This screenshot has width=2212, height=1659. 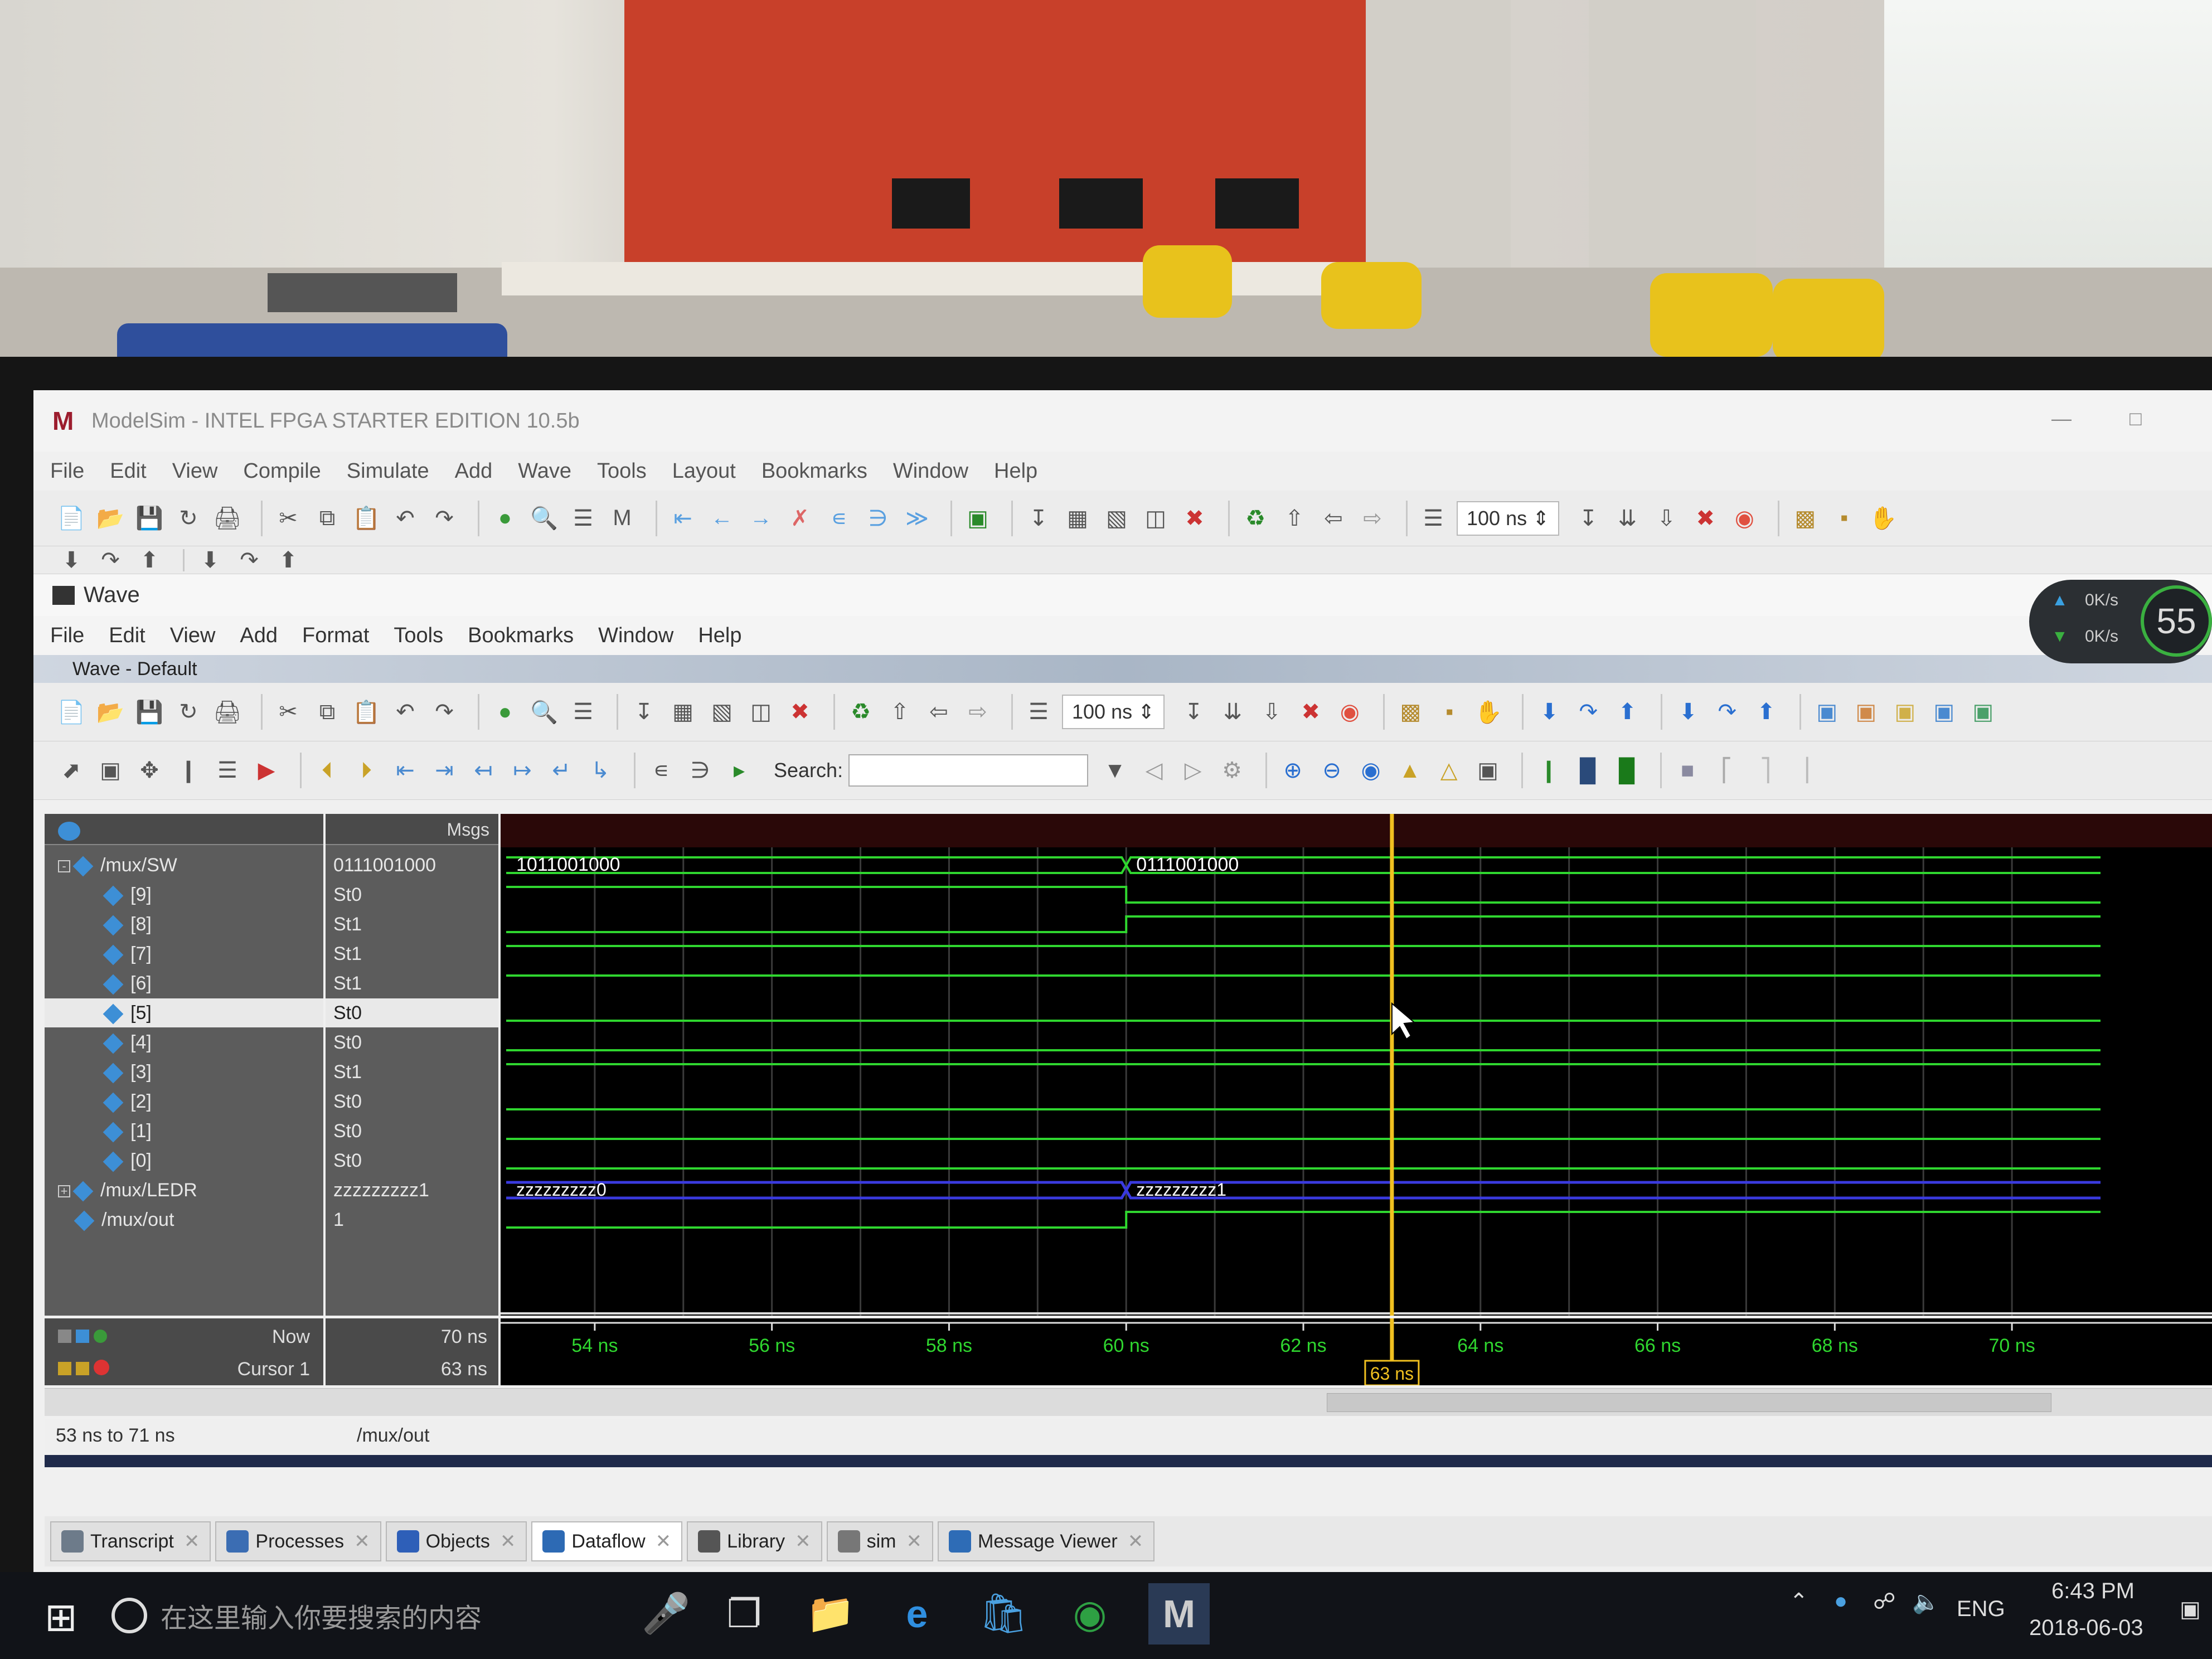 What do you see at coordinates (298, 1541) in the screenshot?
I see `tab-processes: Processes ✕` at bounding box center [298, 1541].